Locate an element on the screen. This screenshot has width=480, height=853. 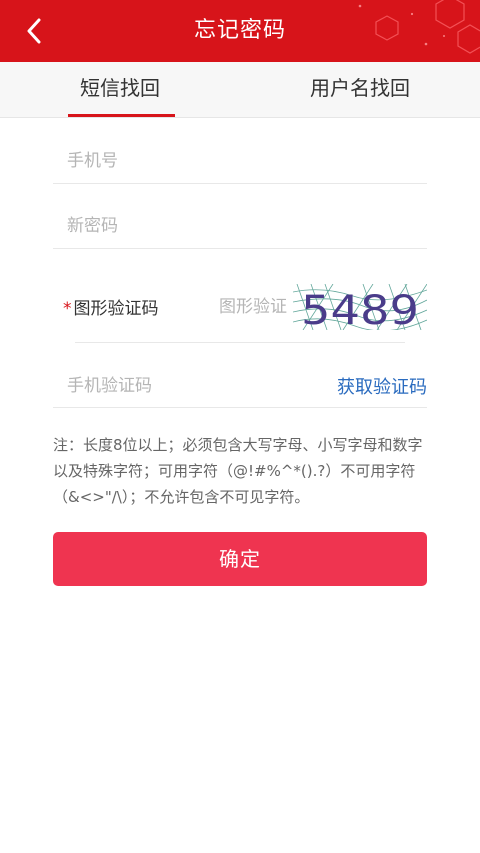
sms-code-field: 获取验证码 is located at coordinates (240, 386).